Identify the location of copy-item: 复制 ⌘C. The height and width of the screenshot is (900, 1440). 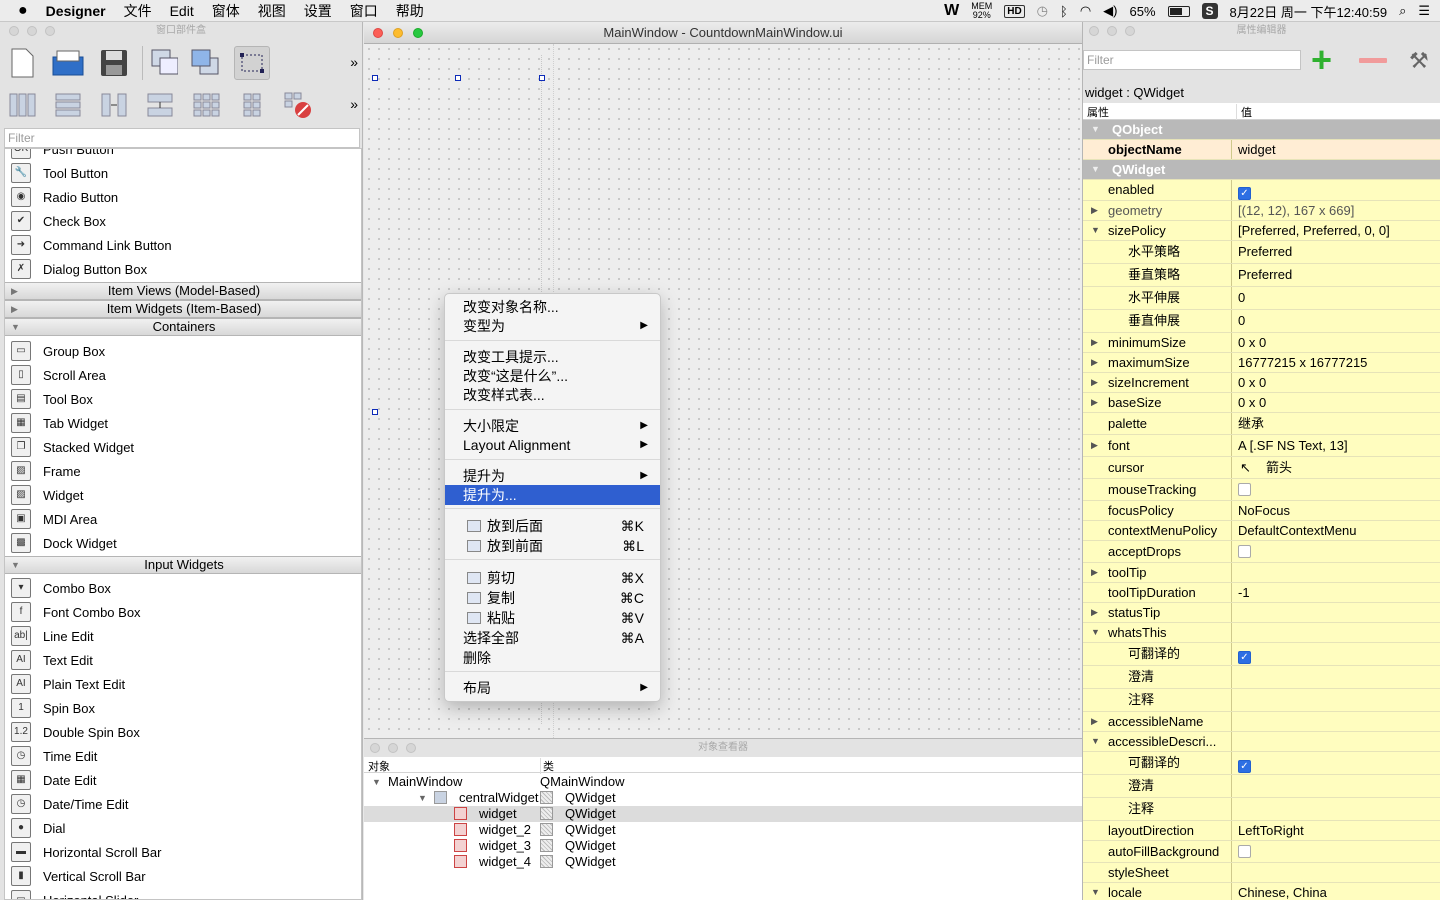
(552, 598).